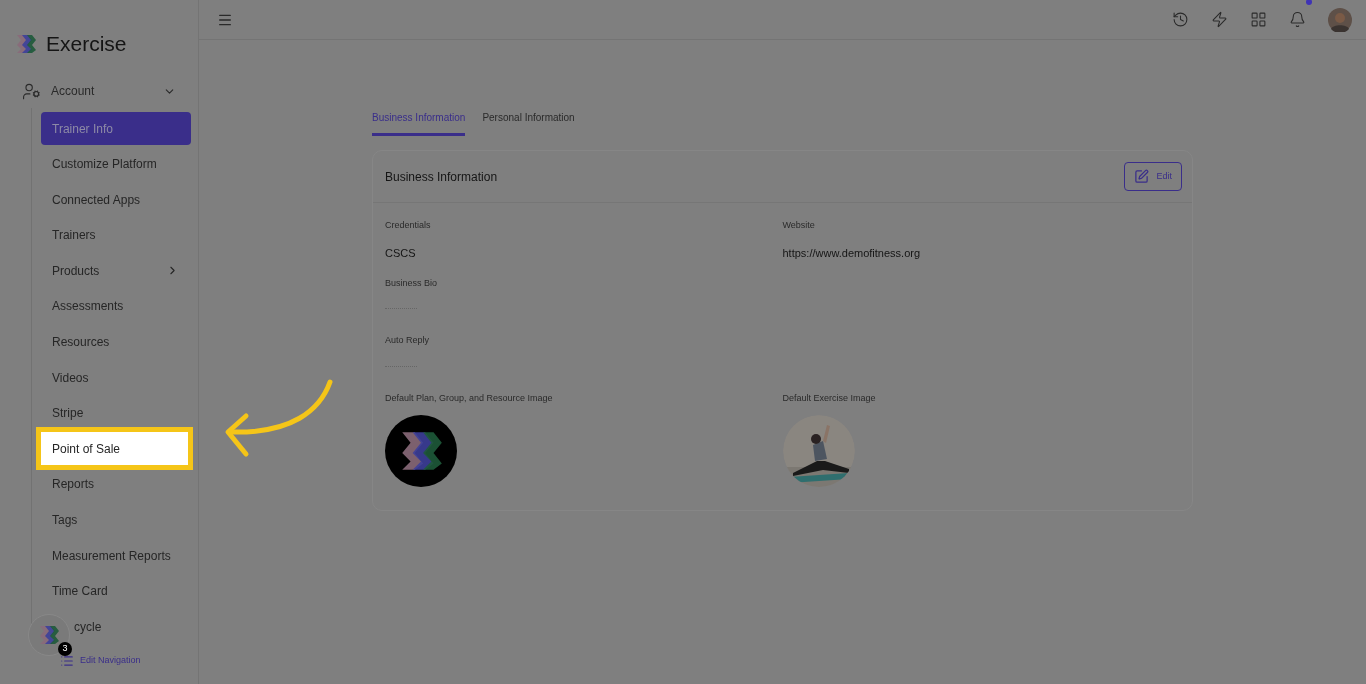  Describe the element at coordinates (528, 123) in the screenshot. I see `tab: Personal Information` at that location.